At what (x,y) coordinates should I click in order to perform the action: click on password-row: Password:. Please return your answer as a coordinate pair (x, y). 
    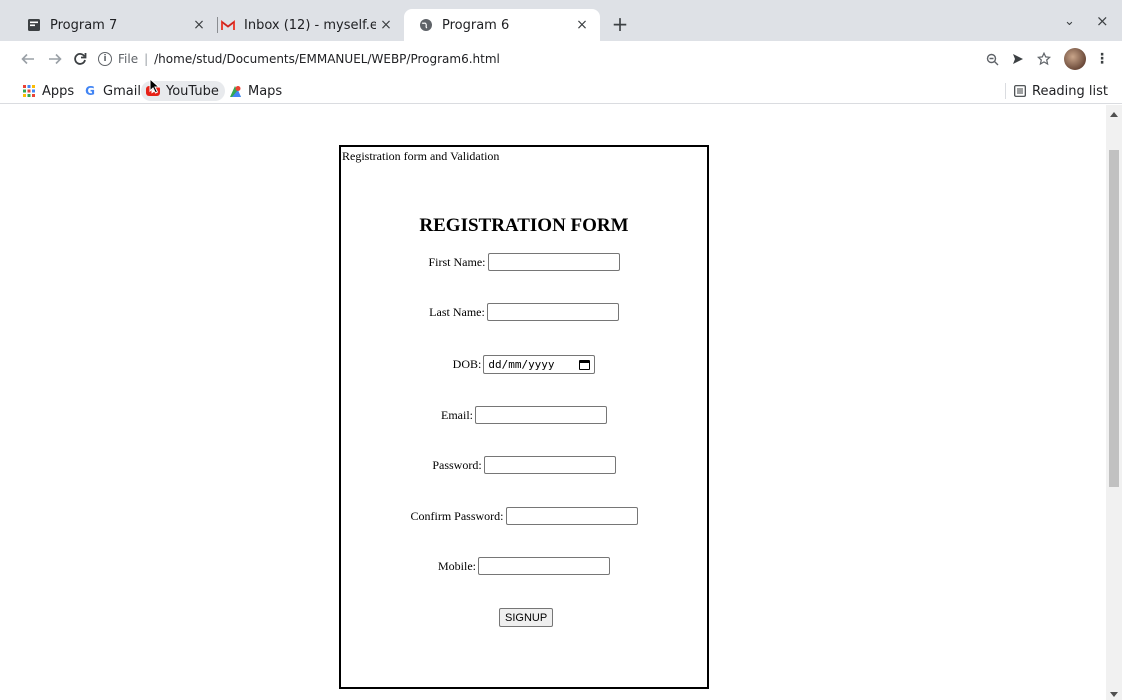
    Looking at the image, I should click on (524, 465).